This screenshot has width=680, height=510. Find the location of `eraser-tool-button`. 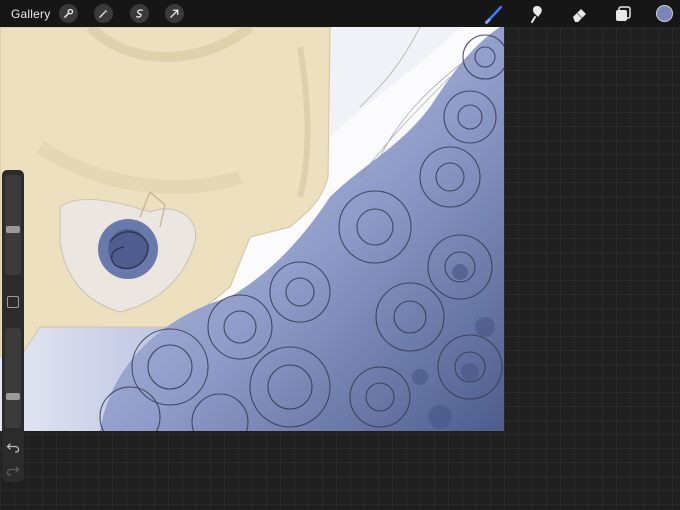

eraser-tool-button is located at coordinates (580, 14).